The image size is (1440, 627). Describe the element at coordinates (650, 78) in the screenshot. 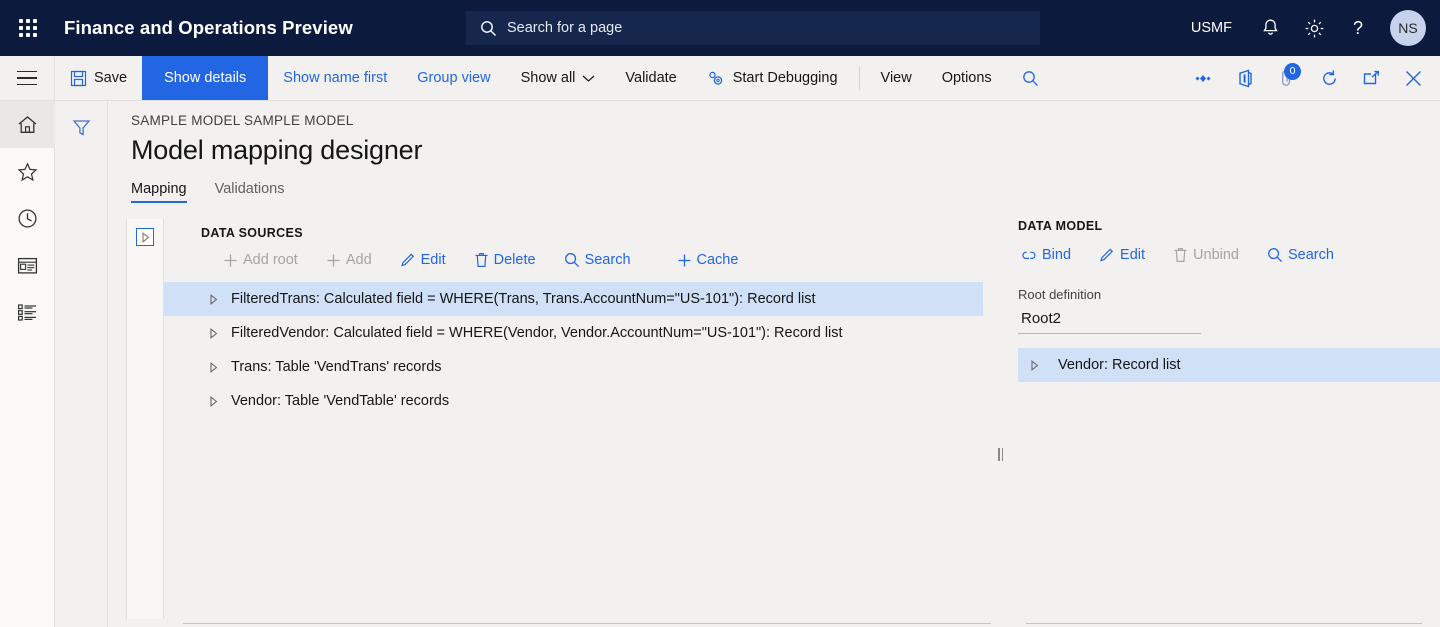

I see `validate-button: Validate` at that location.